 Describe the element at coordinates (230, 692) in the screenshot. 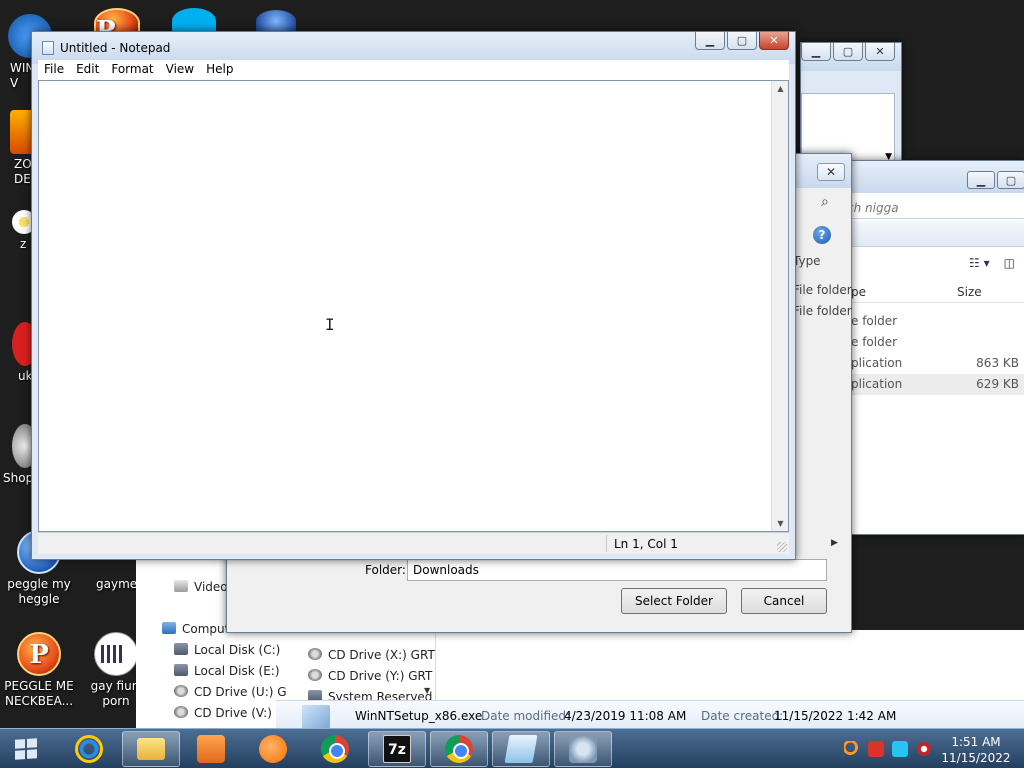

I see `nav-item-cd-u: CD Drive (U:) G` at that location.